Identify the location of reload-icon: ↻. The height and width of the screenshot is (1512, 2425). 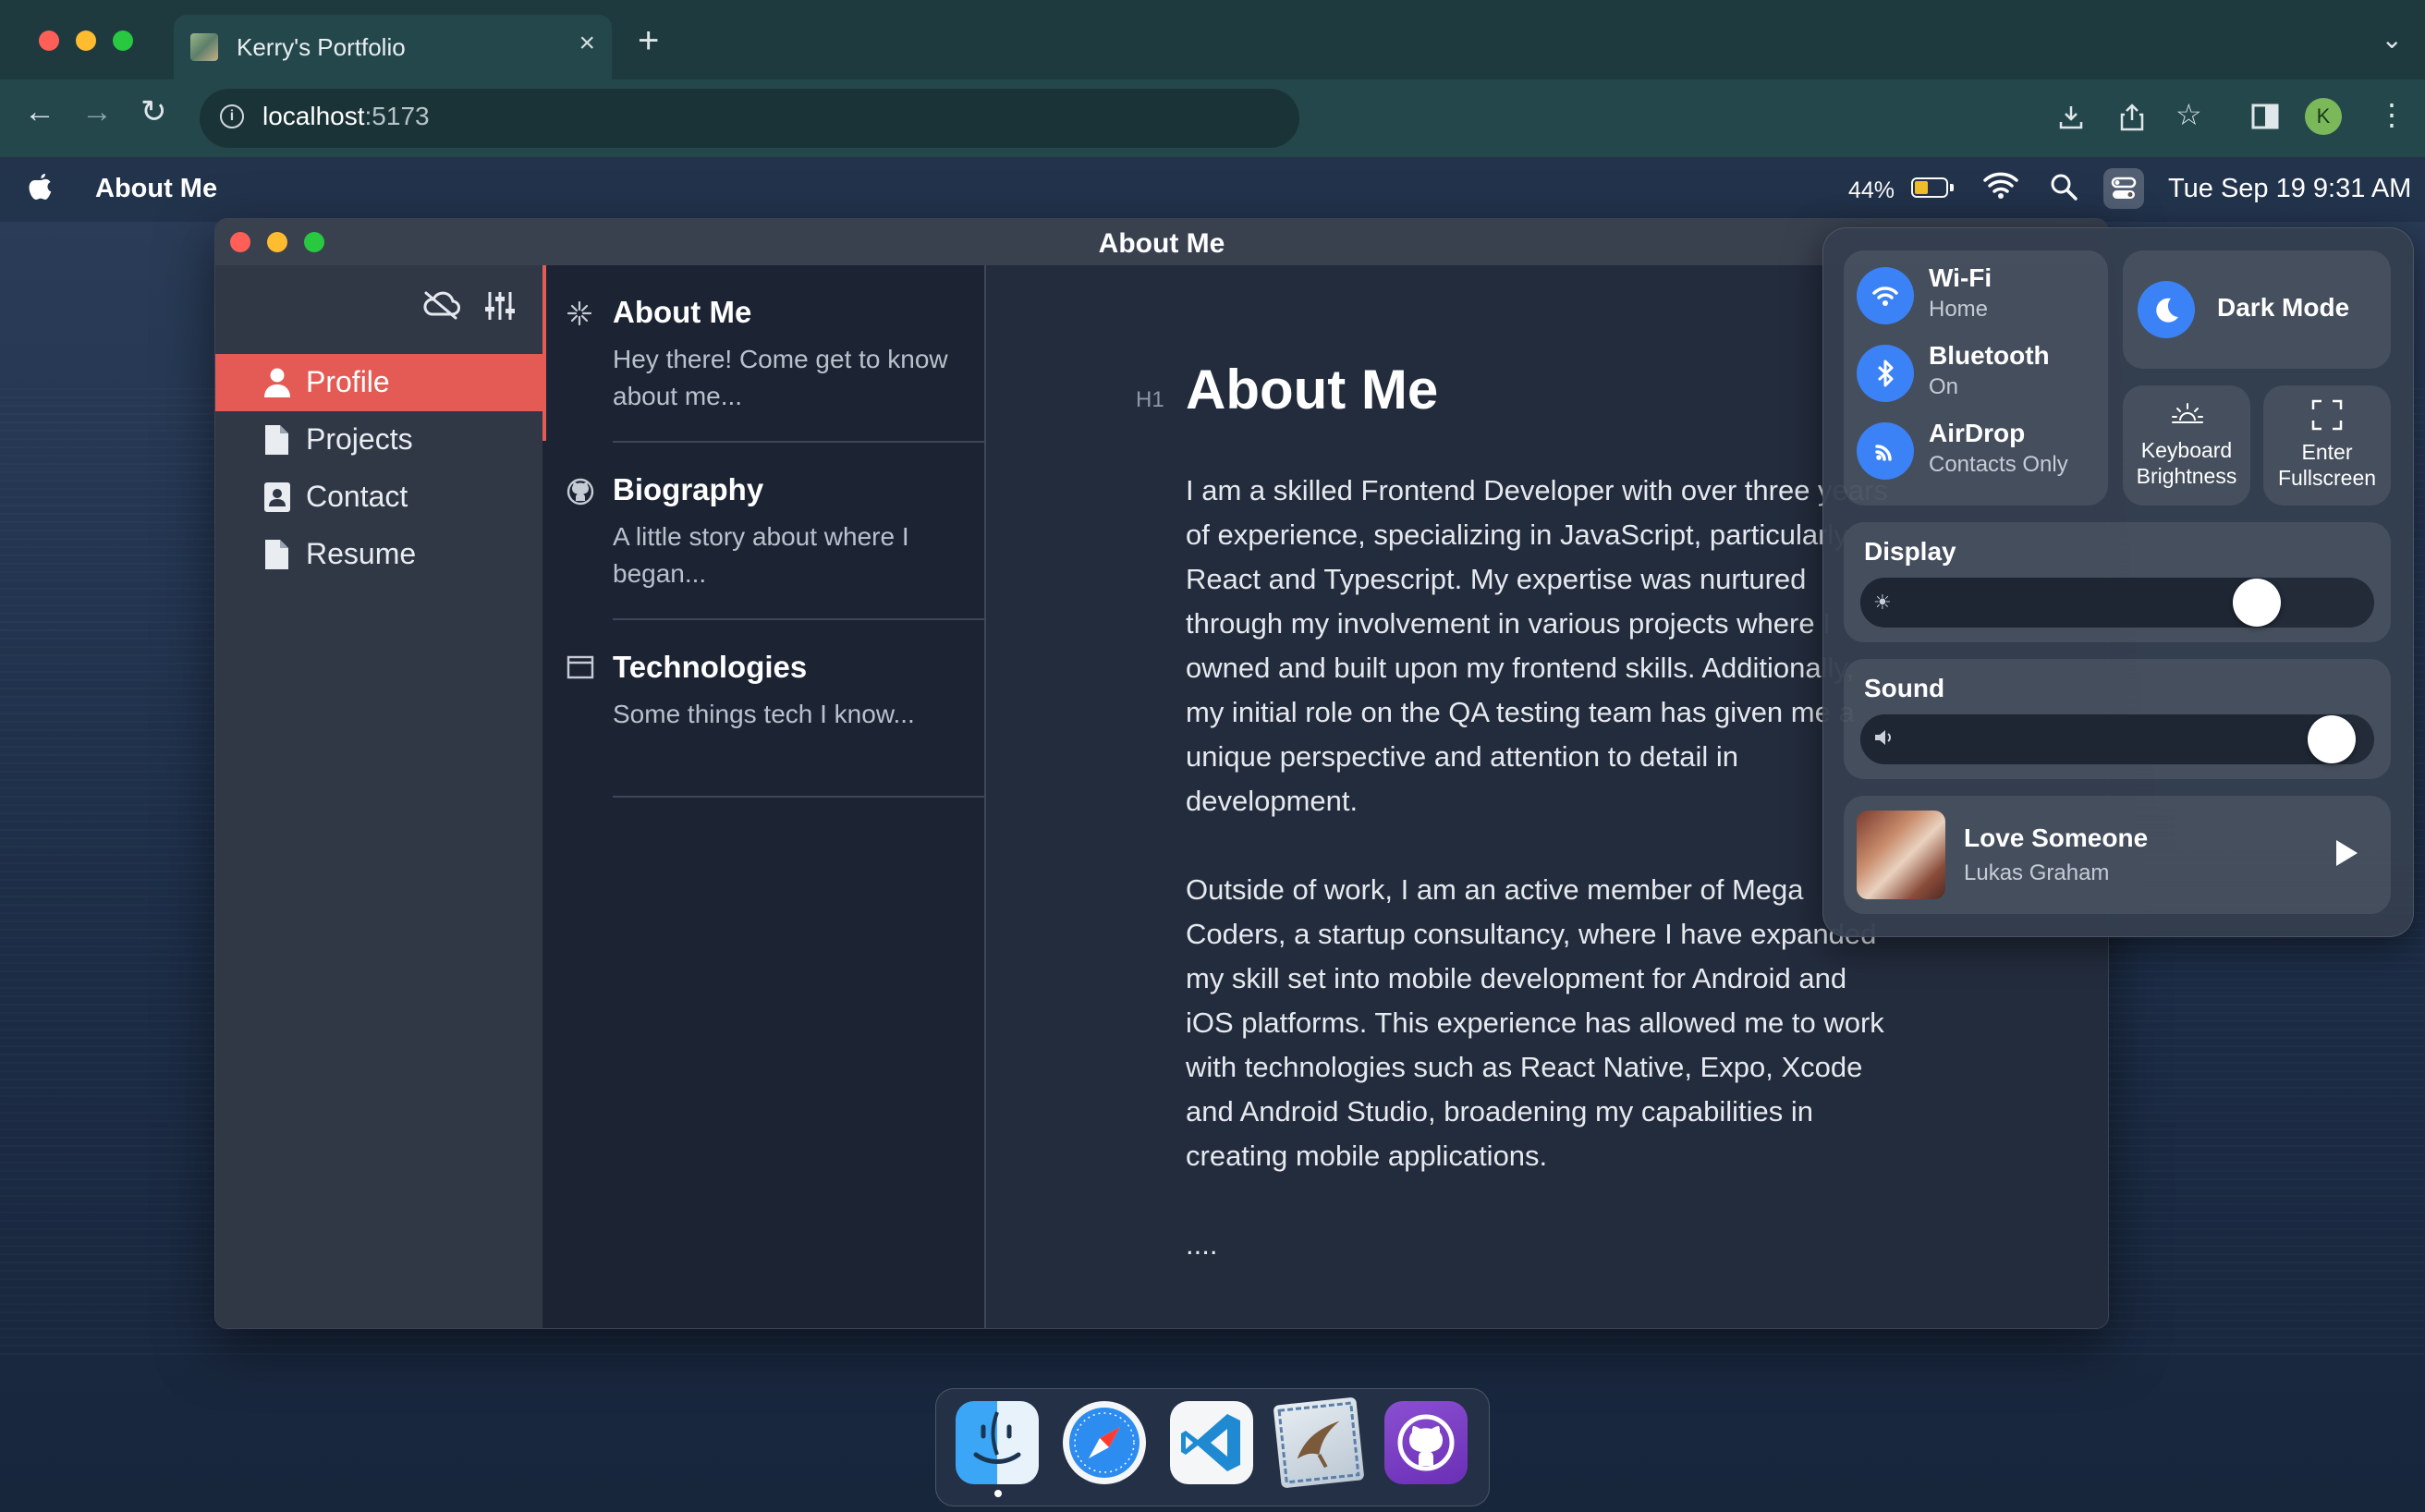
(154, 112).